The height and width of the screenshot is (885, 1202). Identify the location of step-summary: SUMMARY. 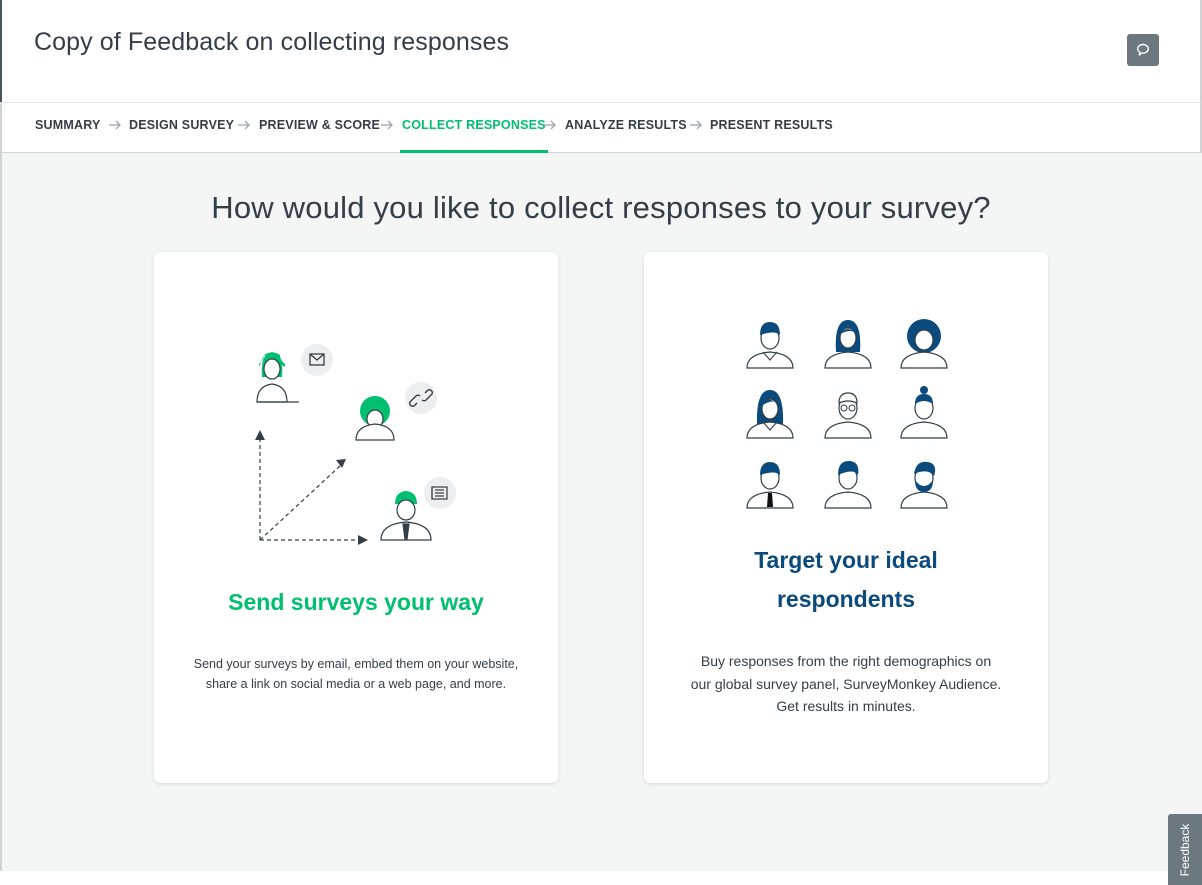
(68, 128).